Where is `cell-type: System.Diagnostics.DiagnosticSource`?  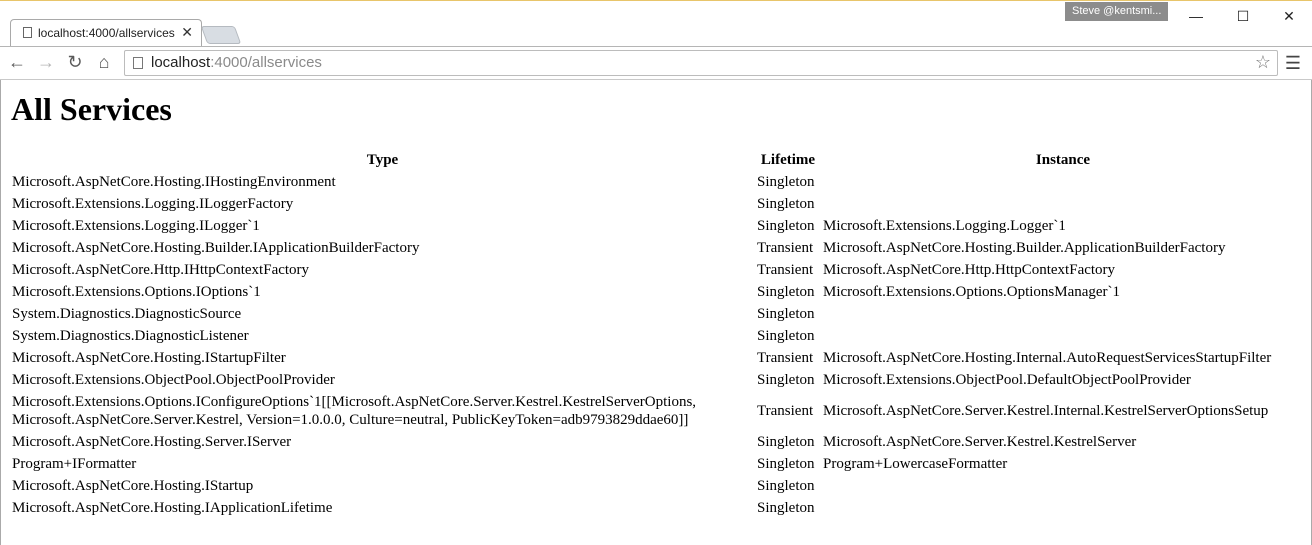 cell-type: System.Diagnostics.DiagnosticSource is located at coordinates (127, 314).